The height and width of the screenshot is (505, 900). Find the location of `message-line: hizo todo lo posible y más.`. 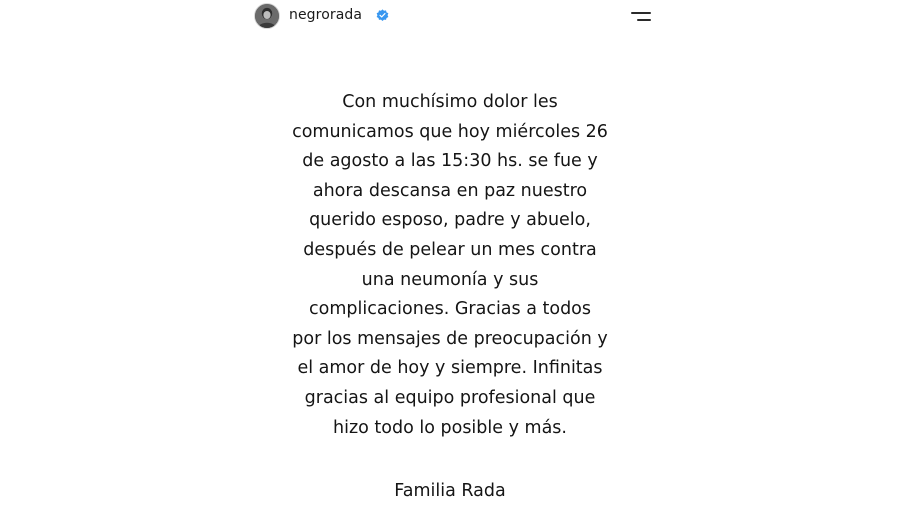

message-line: hizo todo lo posible y más. is located at coordinates (450, 427).